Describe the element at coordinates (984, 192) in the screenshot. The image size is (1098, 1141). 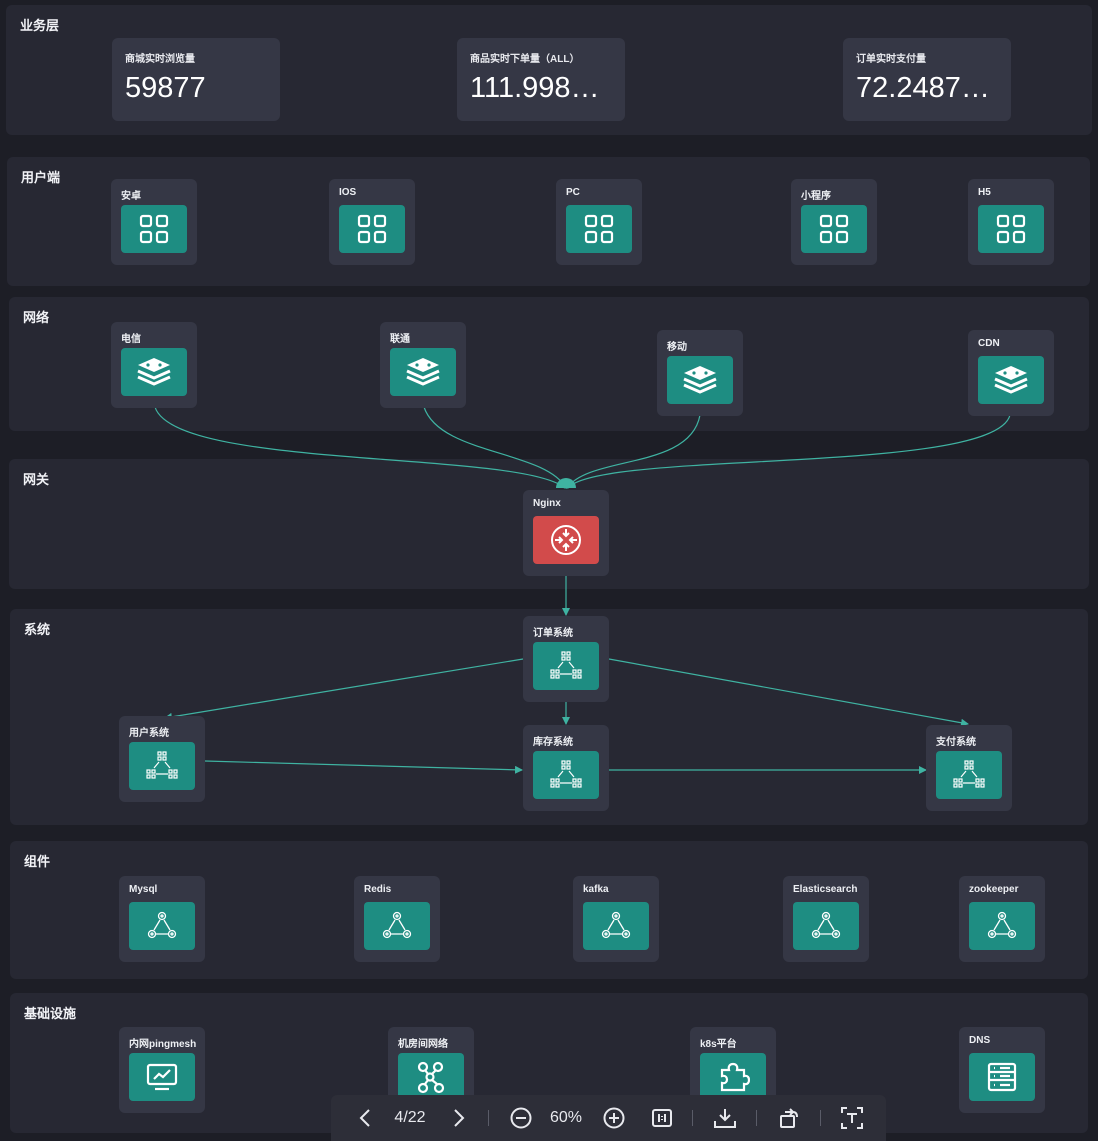
I see `node-label: H5` at that location.